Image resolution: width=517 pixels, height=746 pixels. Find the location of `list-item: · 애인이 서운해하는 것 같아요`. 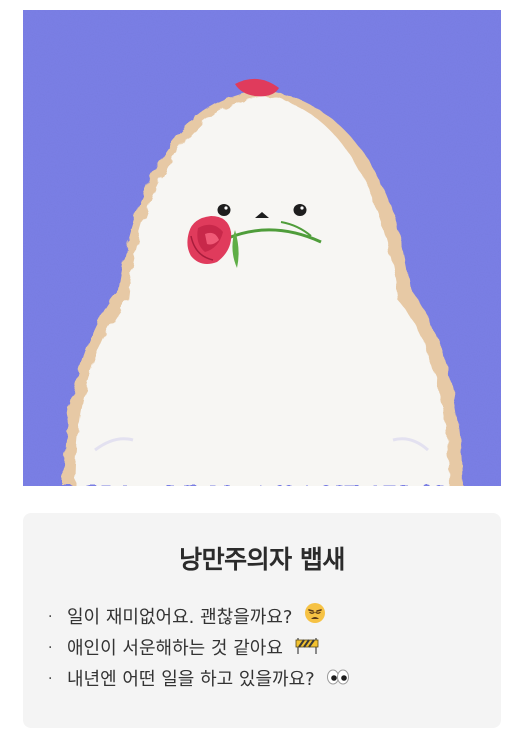

list-item: · 애인이 서운해하는 것 같아요 is located at coordinates (198, 648).